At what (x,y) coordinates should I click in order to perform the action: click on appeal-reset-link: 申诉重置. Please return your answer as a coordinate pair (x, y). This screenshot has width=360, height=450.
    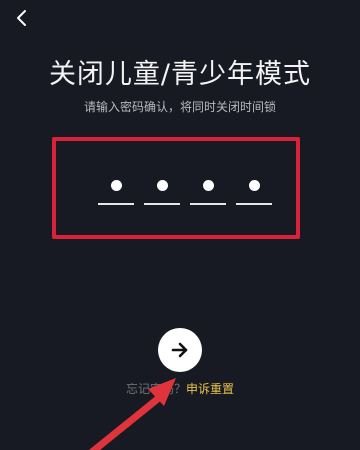
    Looking at the image, I should click on (210, 389).